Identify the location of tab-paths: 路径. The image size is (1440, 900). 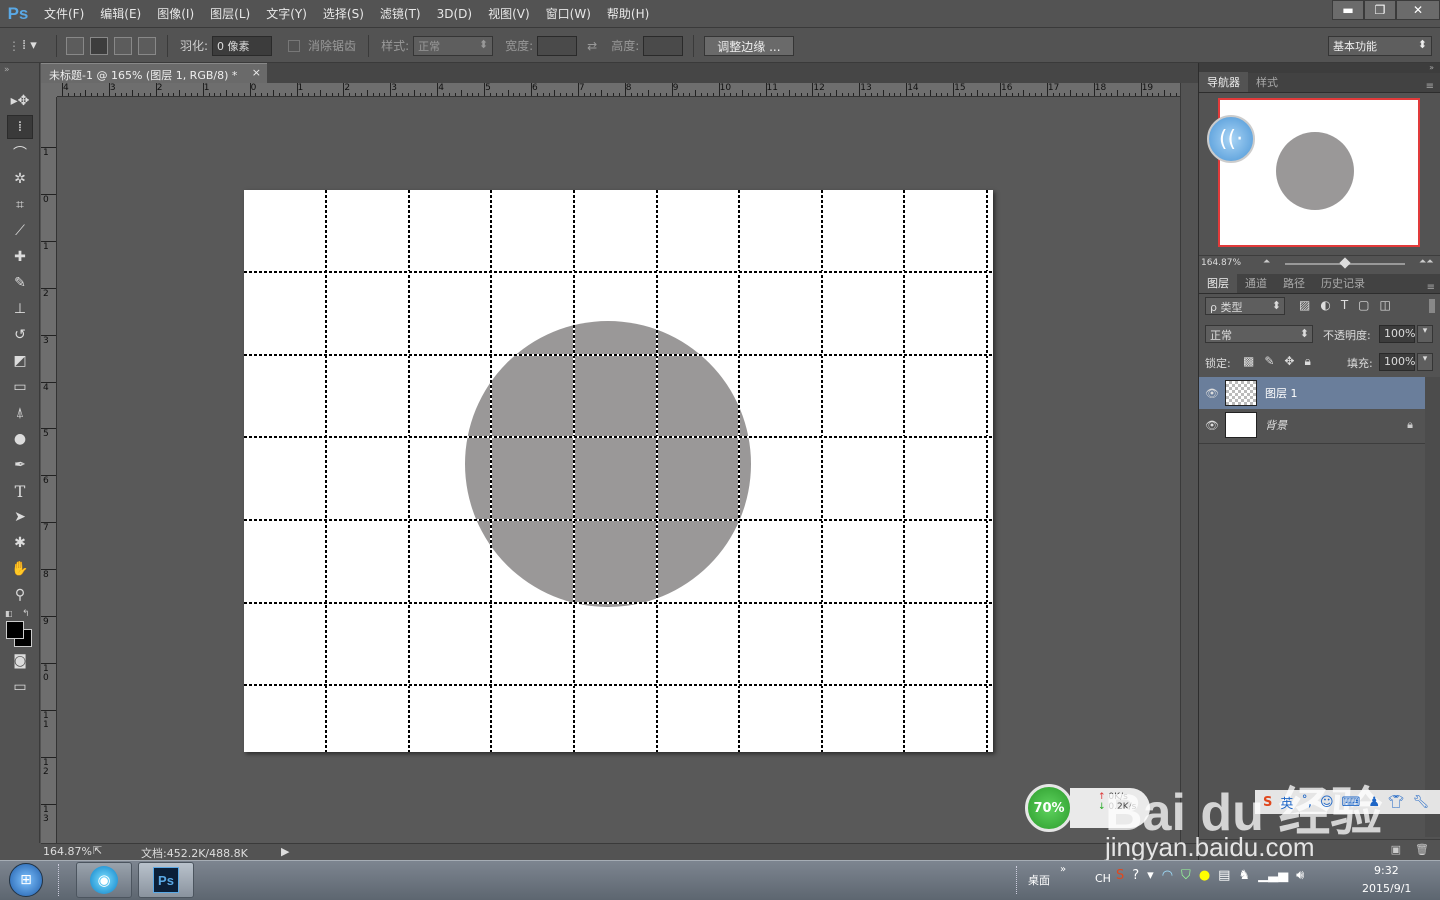
(1294, 283).